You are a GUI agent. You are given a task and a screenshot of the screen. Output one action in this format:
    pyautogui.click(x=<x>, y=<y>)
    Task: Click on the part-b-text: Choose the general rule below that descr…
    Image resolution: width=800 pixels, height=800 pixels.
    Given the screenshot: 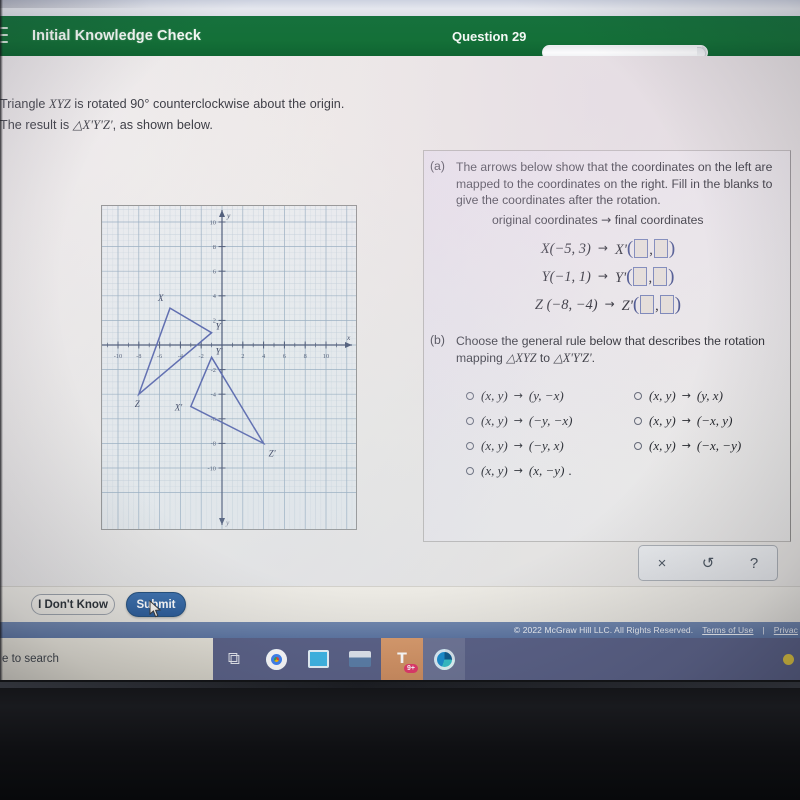 What is the action you would take?
    pyautogui.click(x=621, y=349)
    